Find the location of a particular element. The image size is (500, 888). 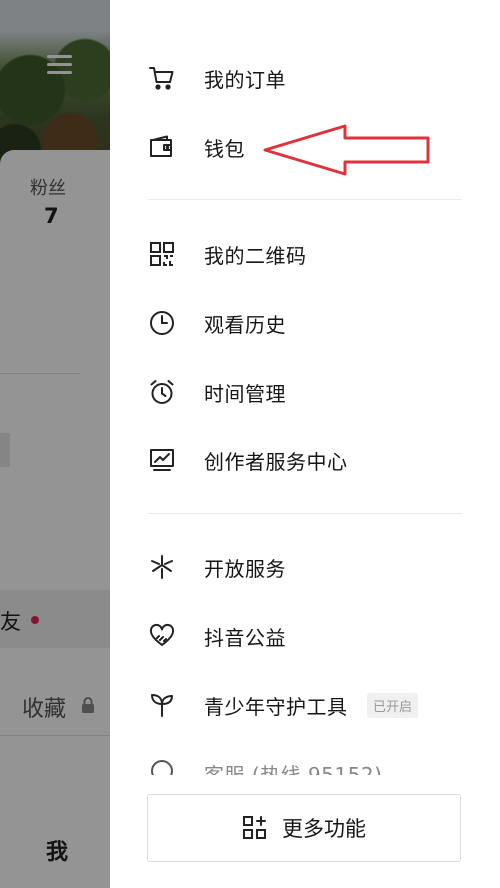

menu-item-customer-service: 客服 (热线 95152) is located at coordinates (305, 764).